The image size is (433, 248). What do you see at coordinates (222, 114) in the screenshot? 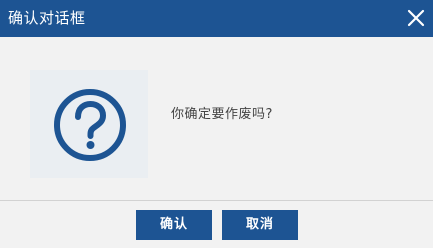
I see `dialog-message: 你确定要作废吗?` at bounding box center [222, 114].